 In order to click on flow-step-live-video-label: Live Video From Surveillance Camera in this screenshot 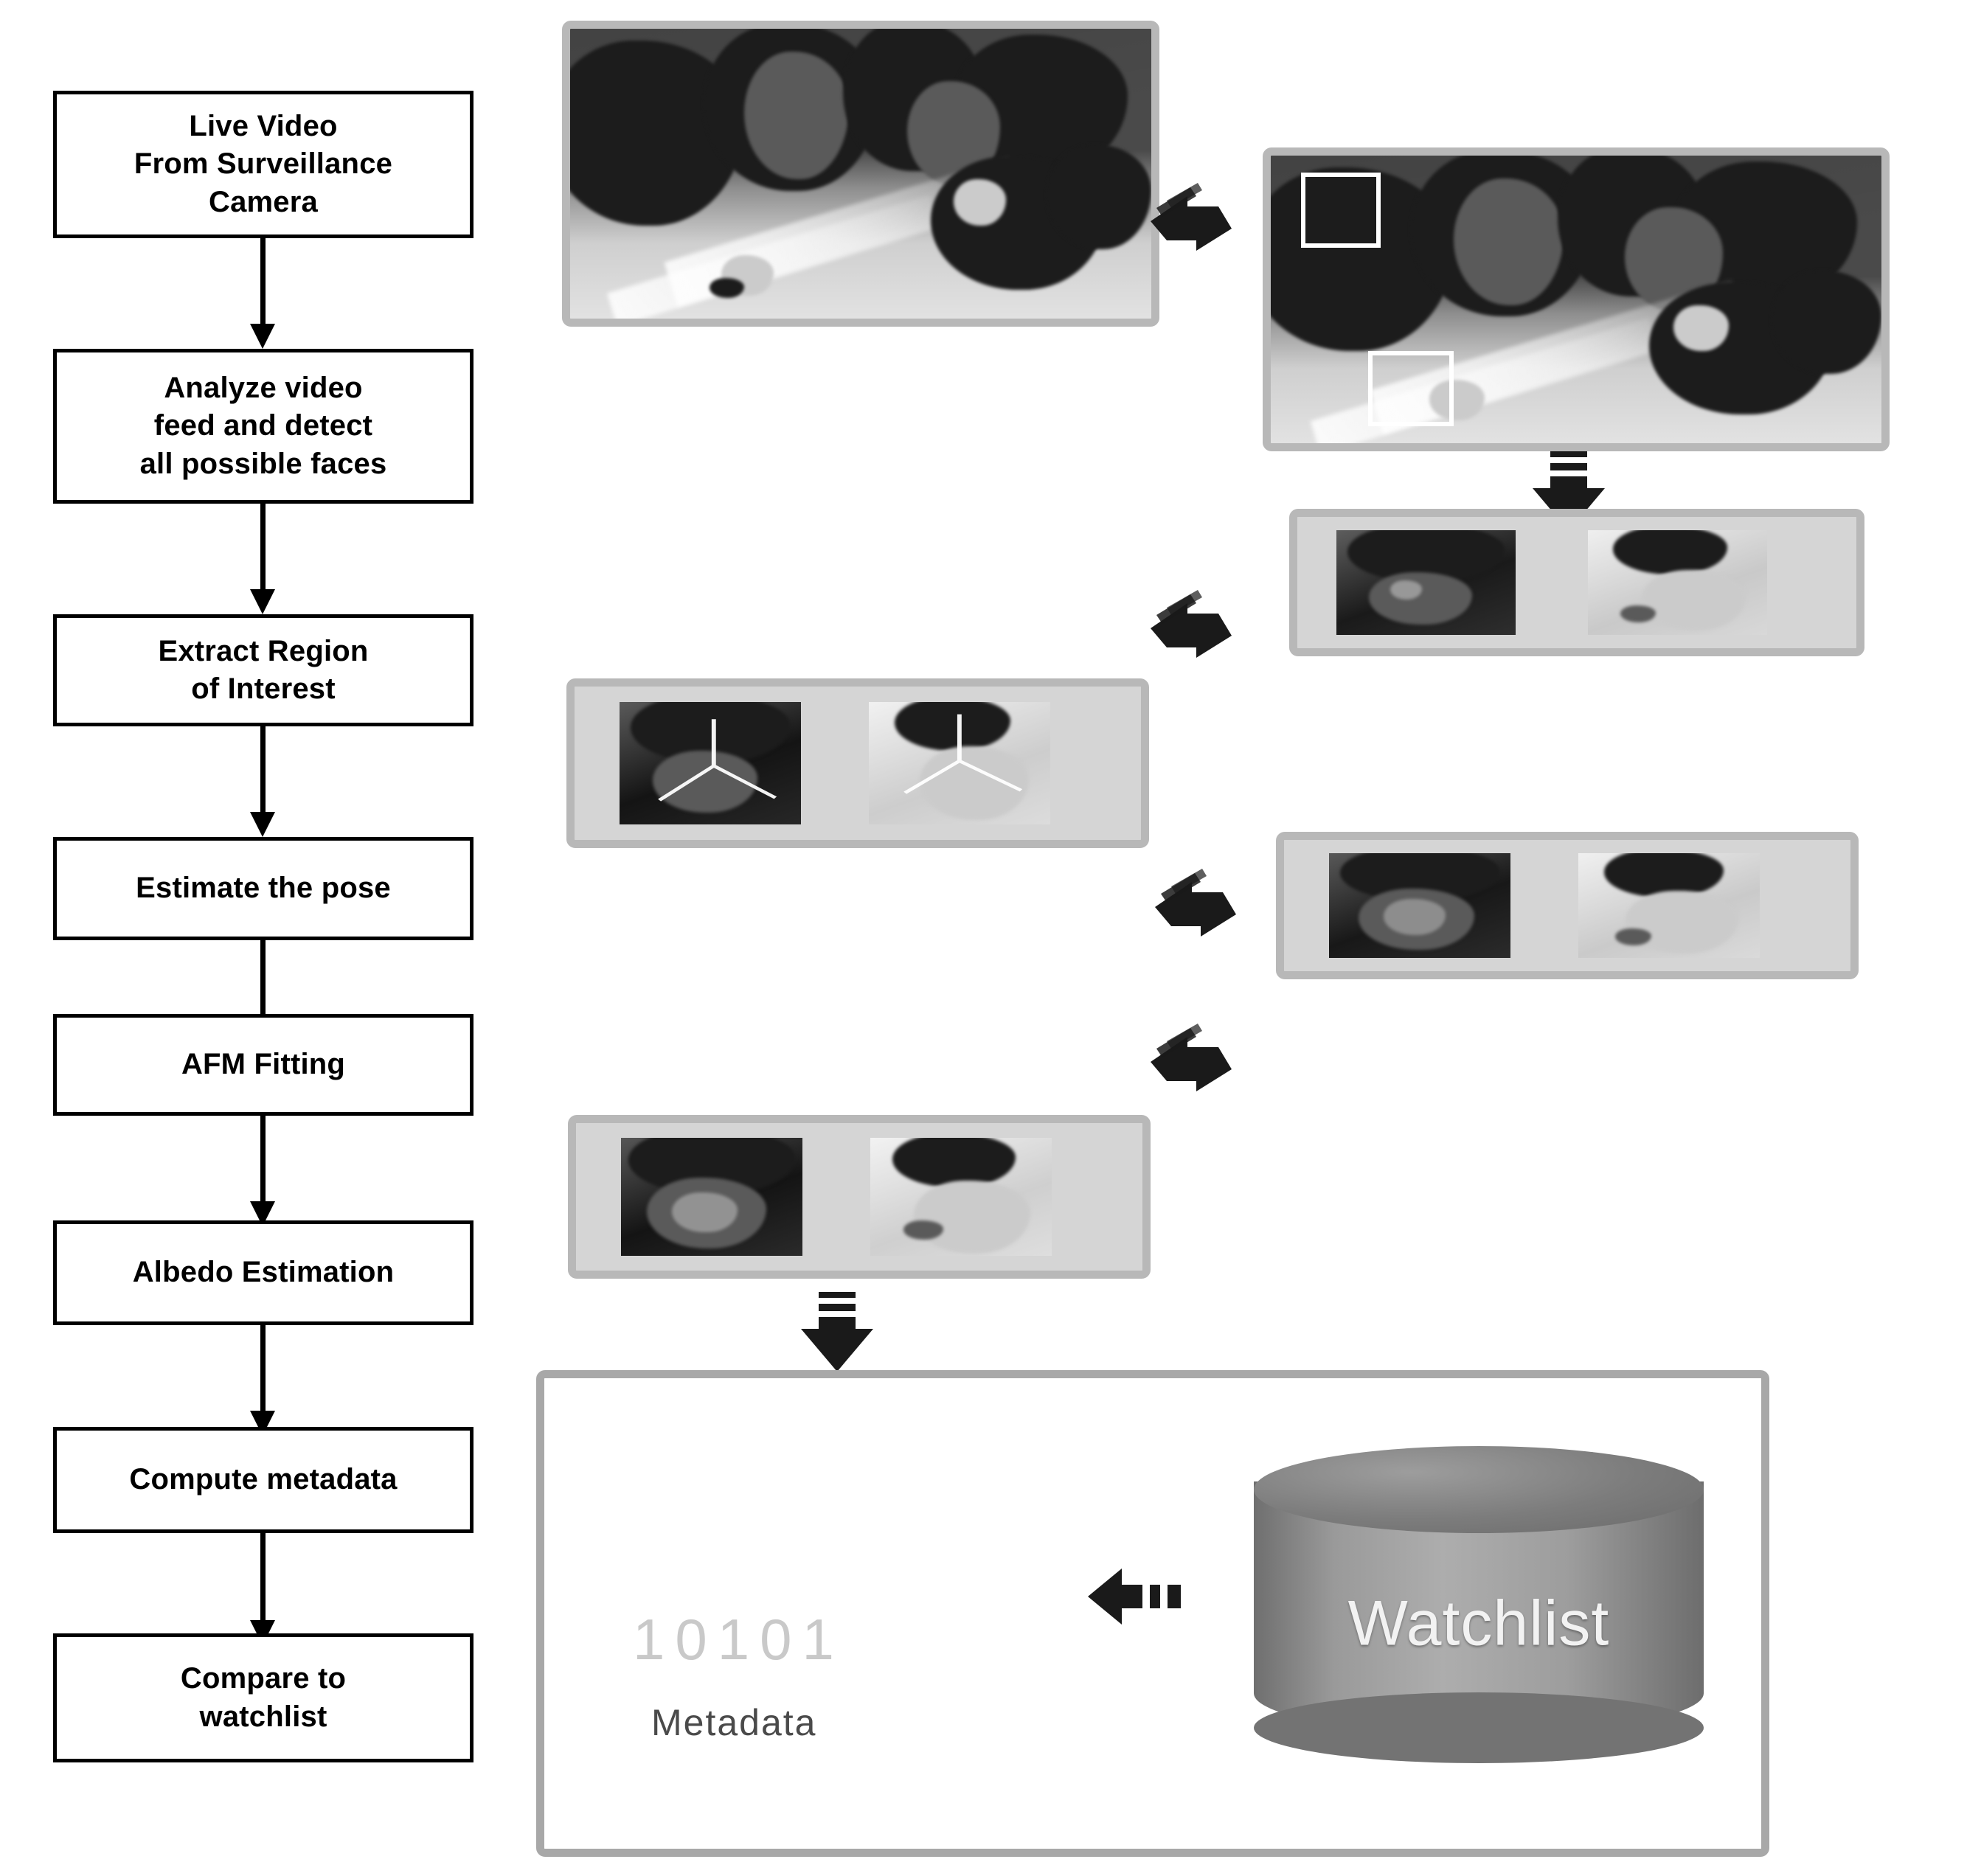, I will do `click(263, 164)`.